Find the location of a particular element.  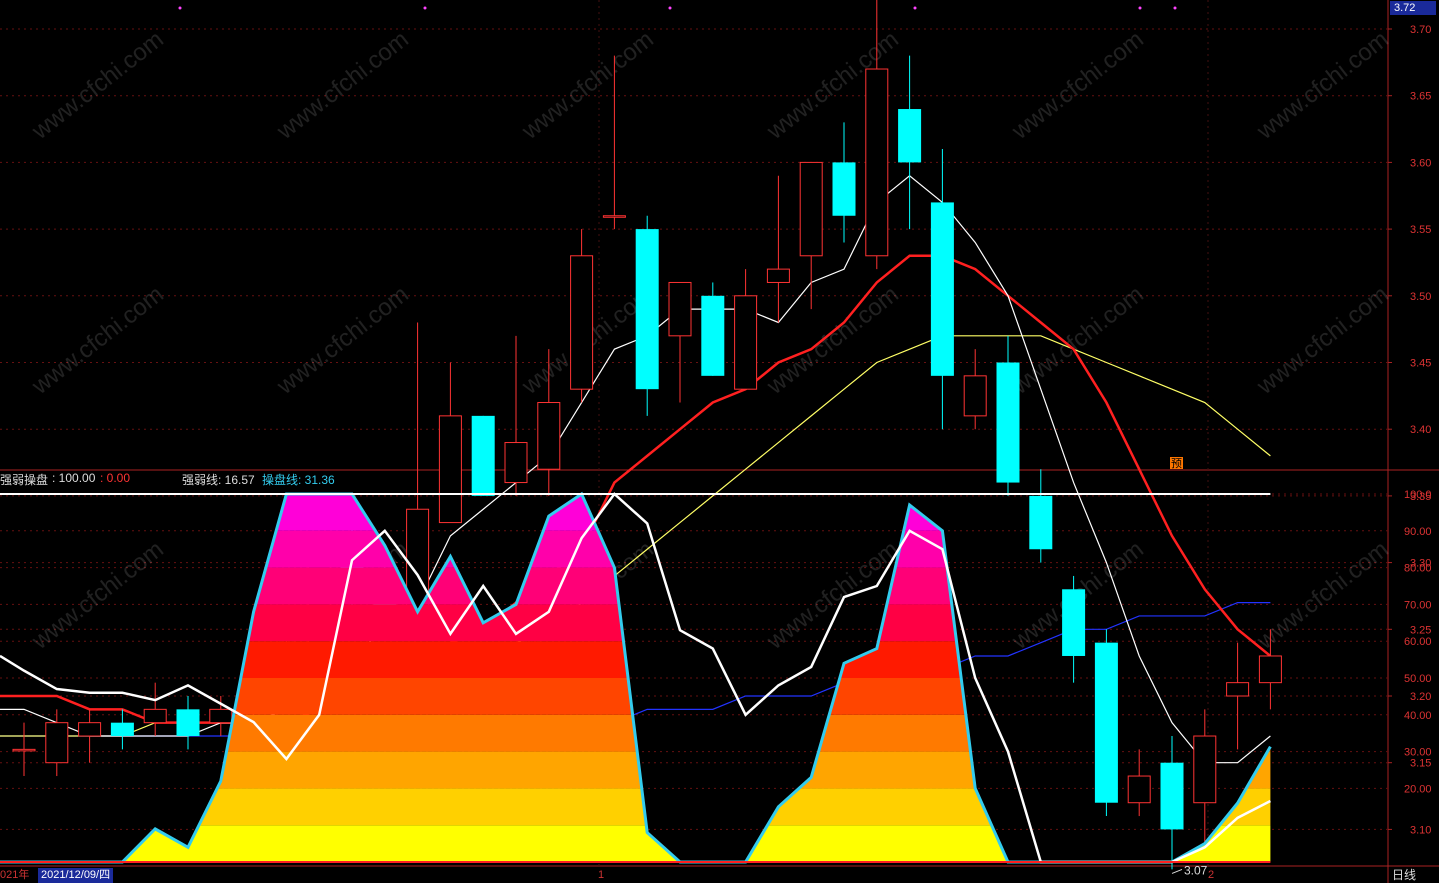

indicator-tick-label: 30.00 is located at coordinates (1418, 753).